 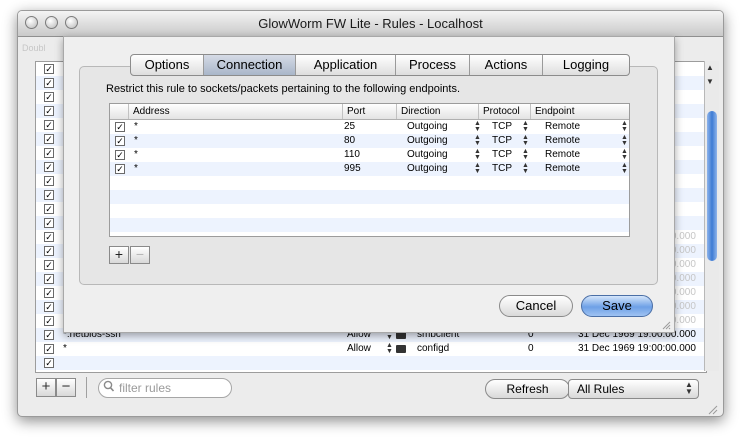 What do you see at coordinates (369, 111) in the screenshot?
I see `column-header-port: Port` at bounding box center [369, 111].